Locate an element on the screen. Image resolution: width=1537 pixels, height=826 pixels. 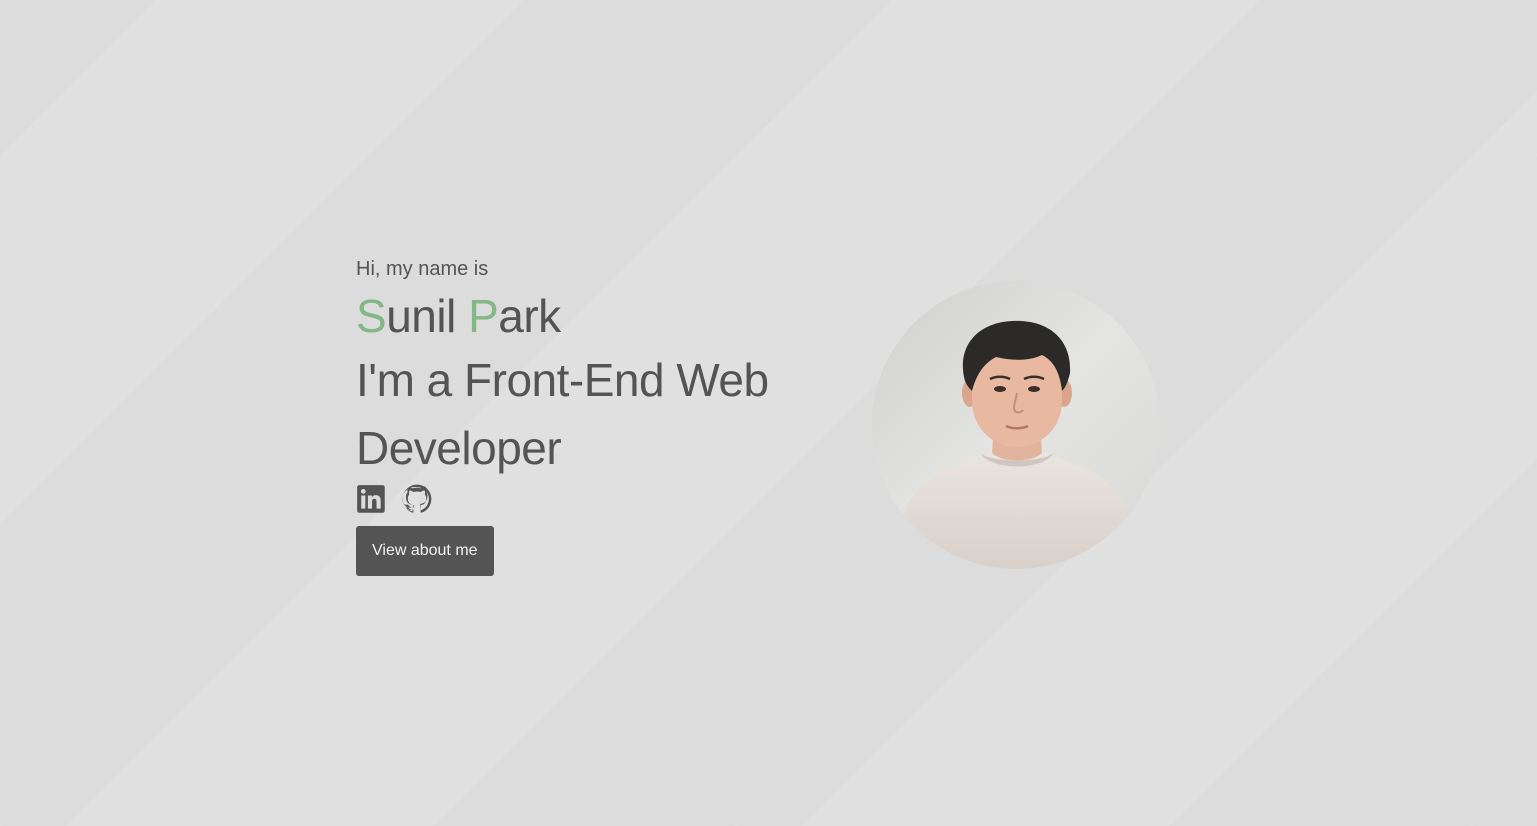
name-last-rest: ark is located at coordinates (529, 316).